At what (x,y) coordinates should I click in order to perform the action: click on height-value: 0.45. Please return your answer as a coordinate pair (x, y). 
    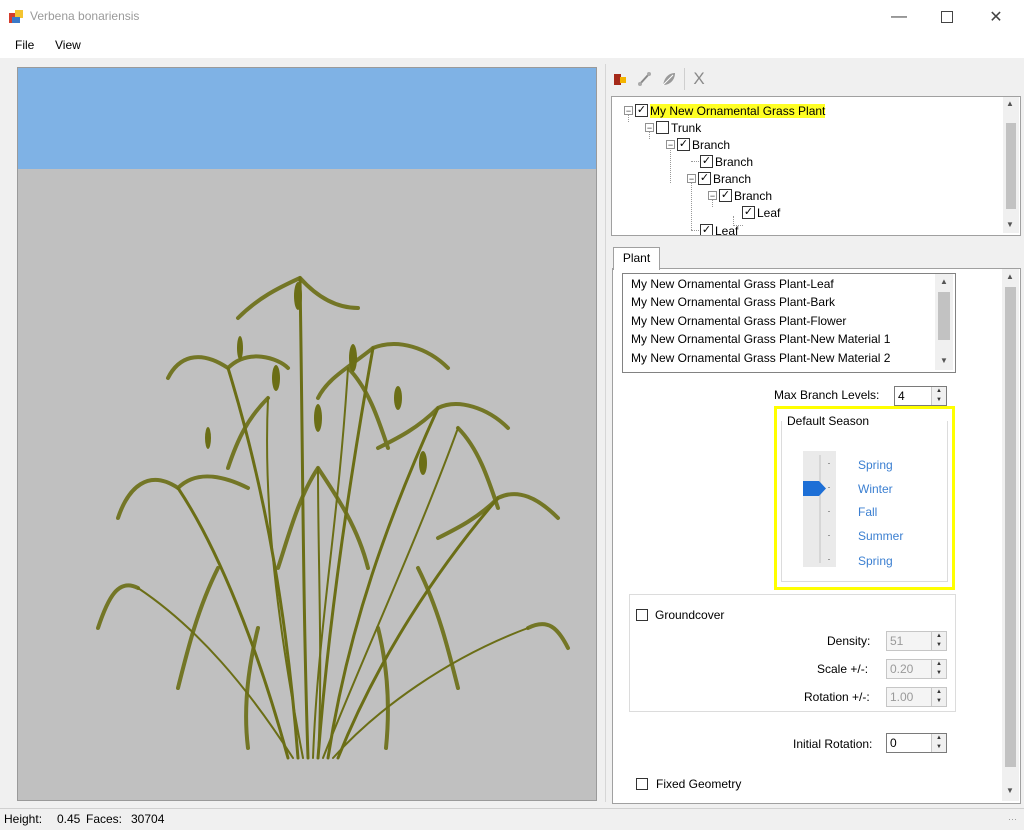
    Looking at the image, I should click on (69, 819).